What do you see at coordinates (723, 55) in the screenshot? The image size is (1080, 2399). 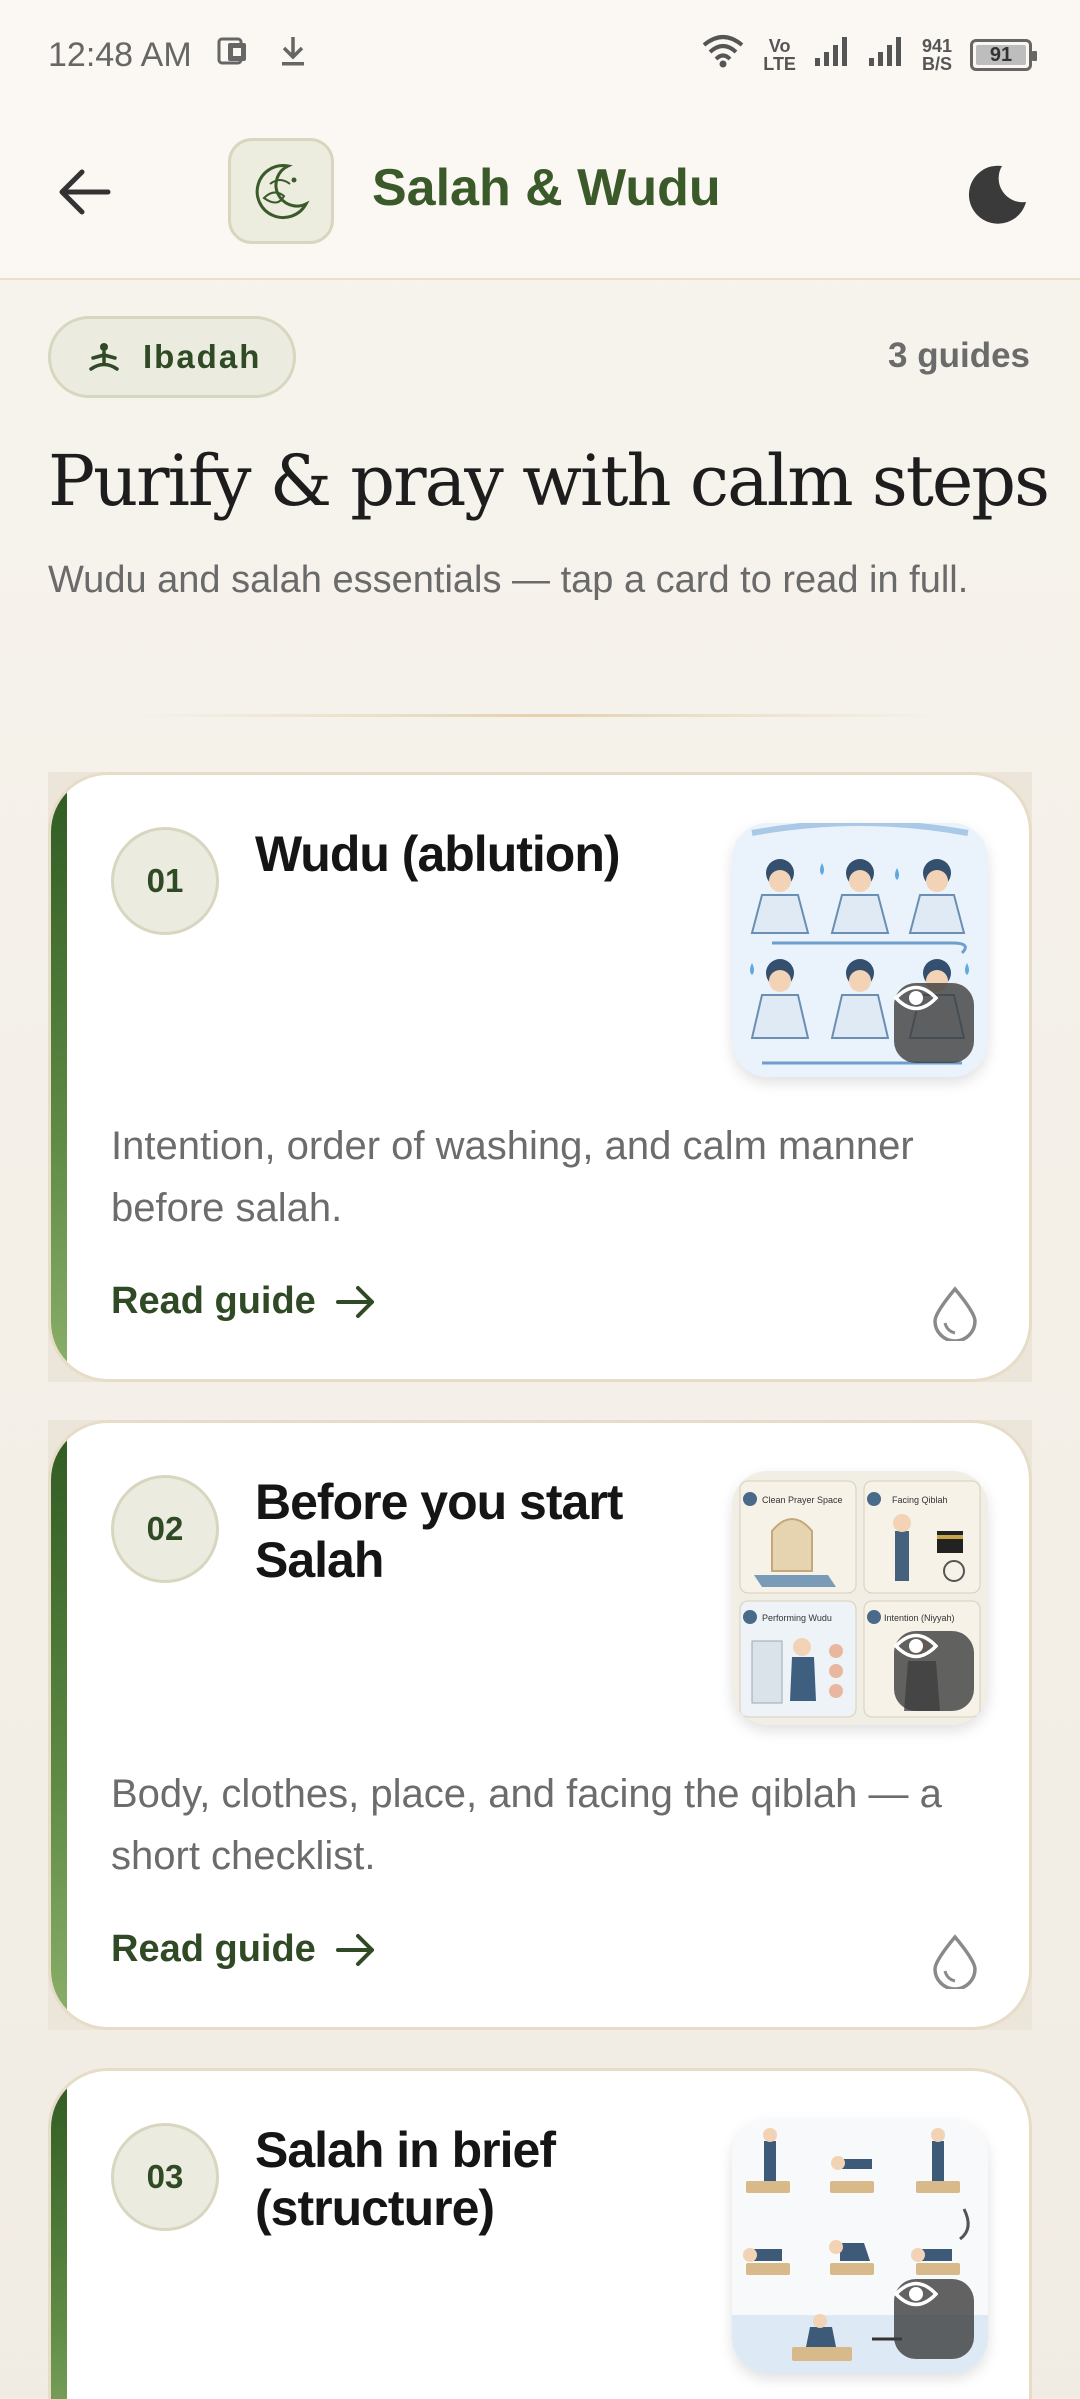 I see `wifi-icon` at bounding box center [723, 55].